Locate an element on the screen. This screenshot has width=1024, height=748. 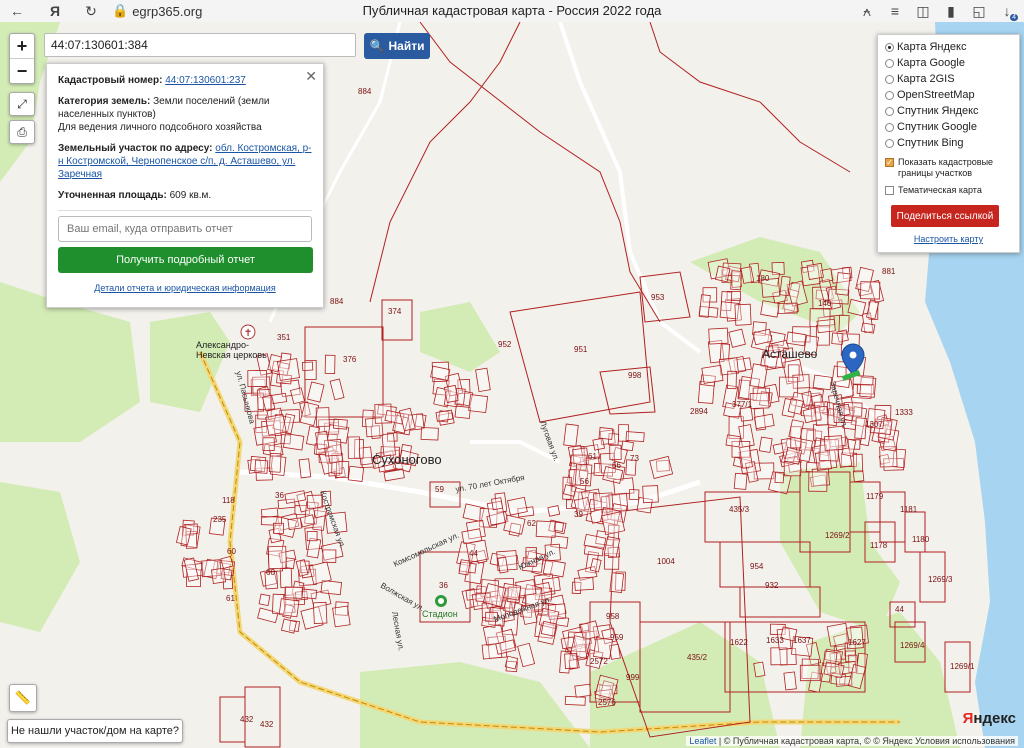
back-icon: ← is located at coordinates (17, 11).